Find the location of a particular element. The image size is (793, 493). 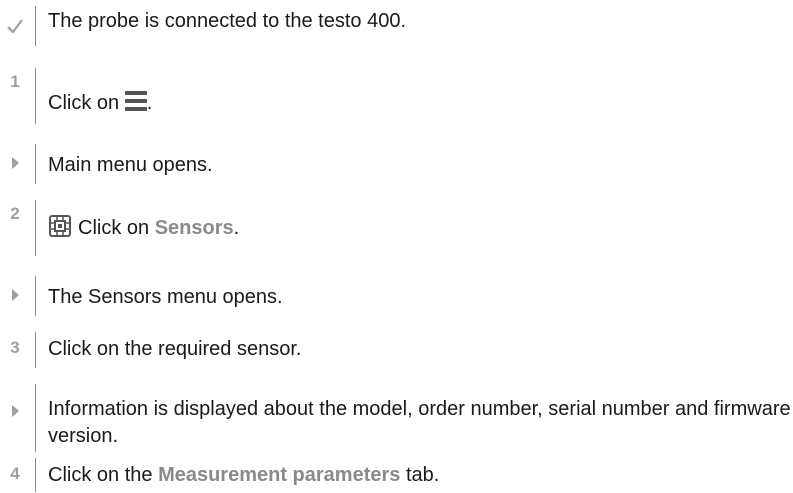

step-text: Click on . is located at coordinates (100, 104).